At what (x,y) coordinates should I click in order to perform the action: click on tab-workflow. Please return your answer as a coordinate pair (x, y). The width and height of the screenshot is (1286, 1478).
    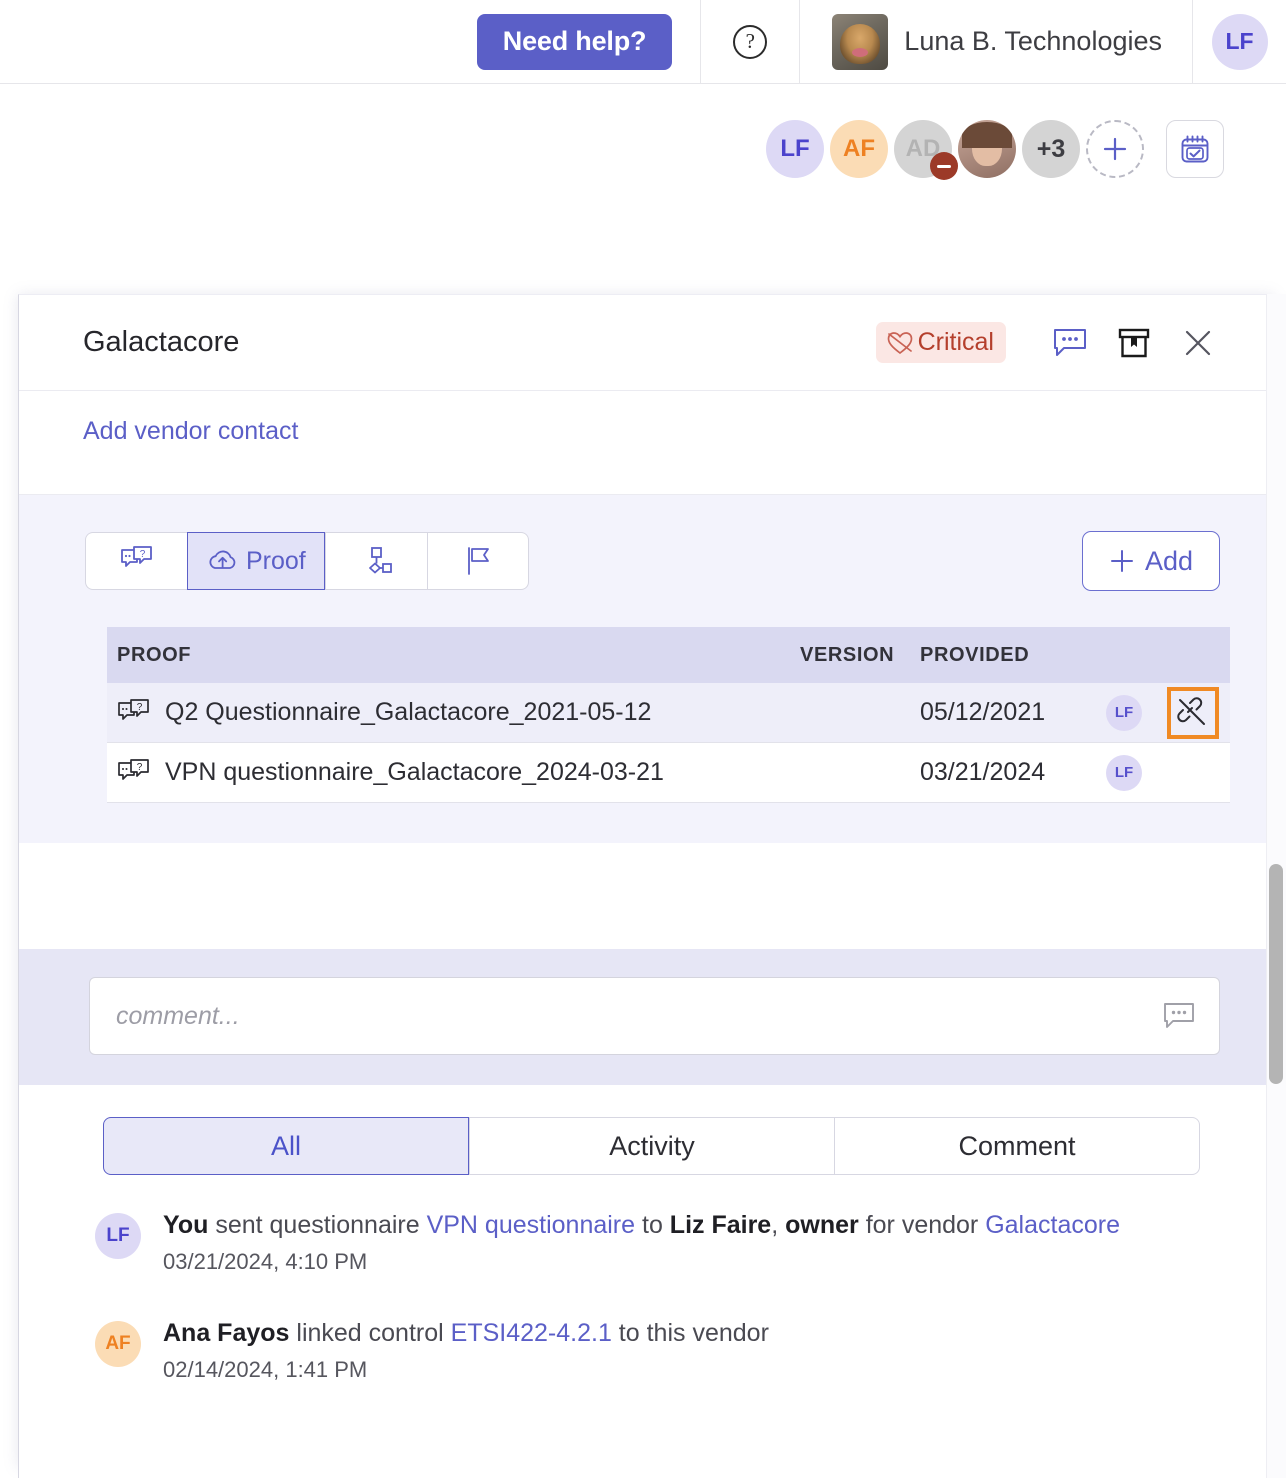
    Looking at the image, I should click on (375, 561).